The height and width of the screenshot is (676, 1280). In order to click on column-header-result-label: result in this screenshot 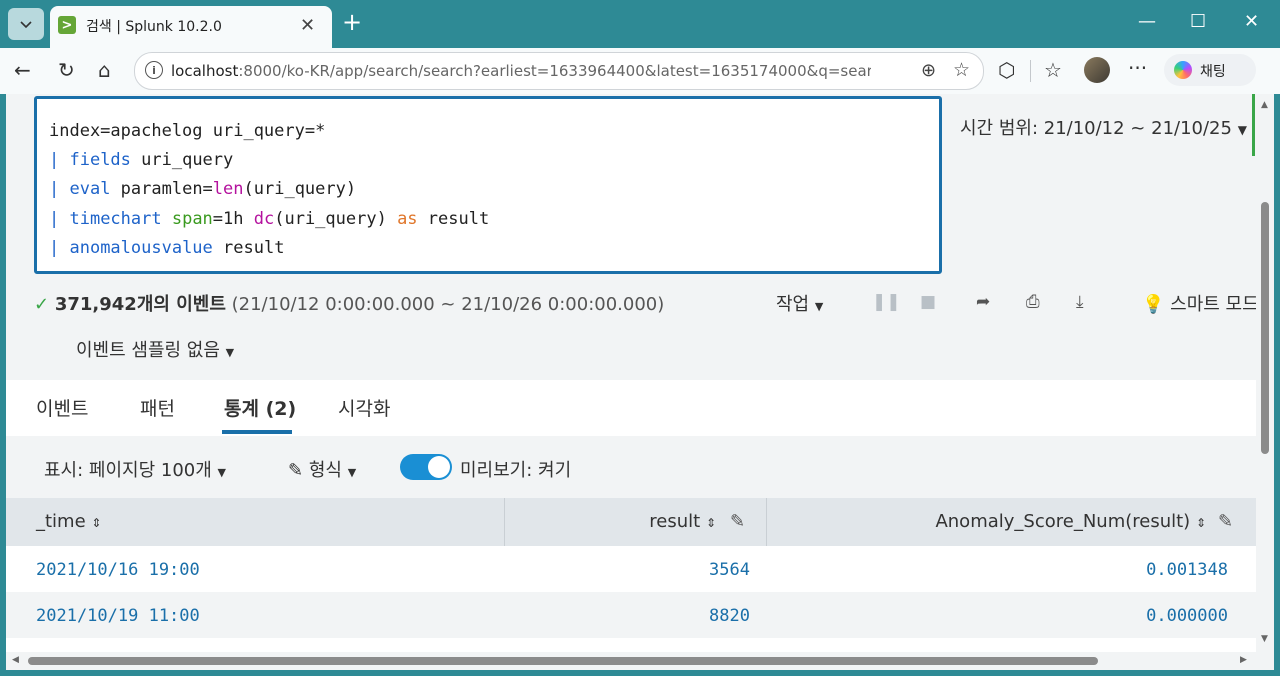, I will do `click(675, 521)`.